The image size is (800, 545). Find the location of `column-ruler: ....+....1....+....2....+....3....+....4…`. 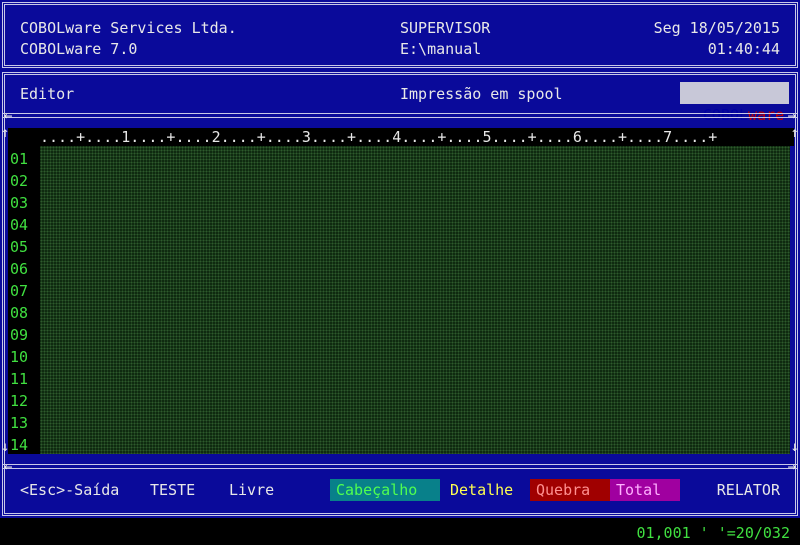

column-ruler: ....+....1....+....2....+....3....+....4… is located at coordinates (379, 137).